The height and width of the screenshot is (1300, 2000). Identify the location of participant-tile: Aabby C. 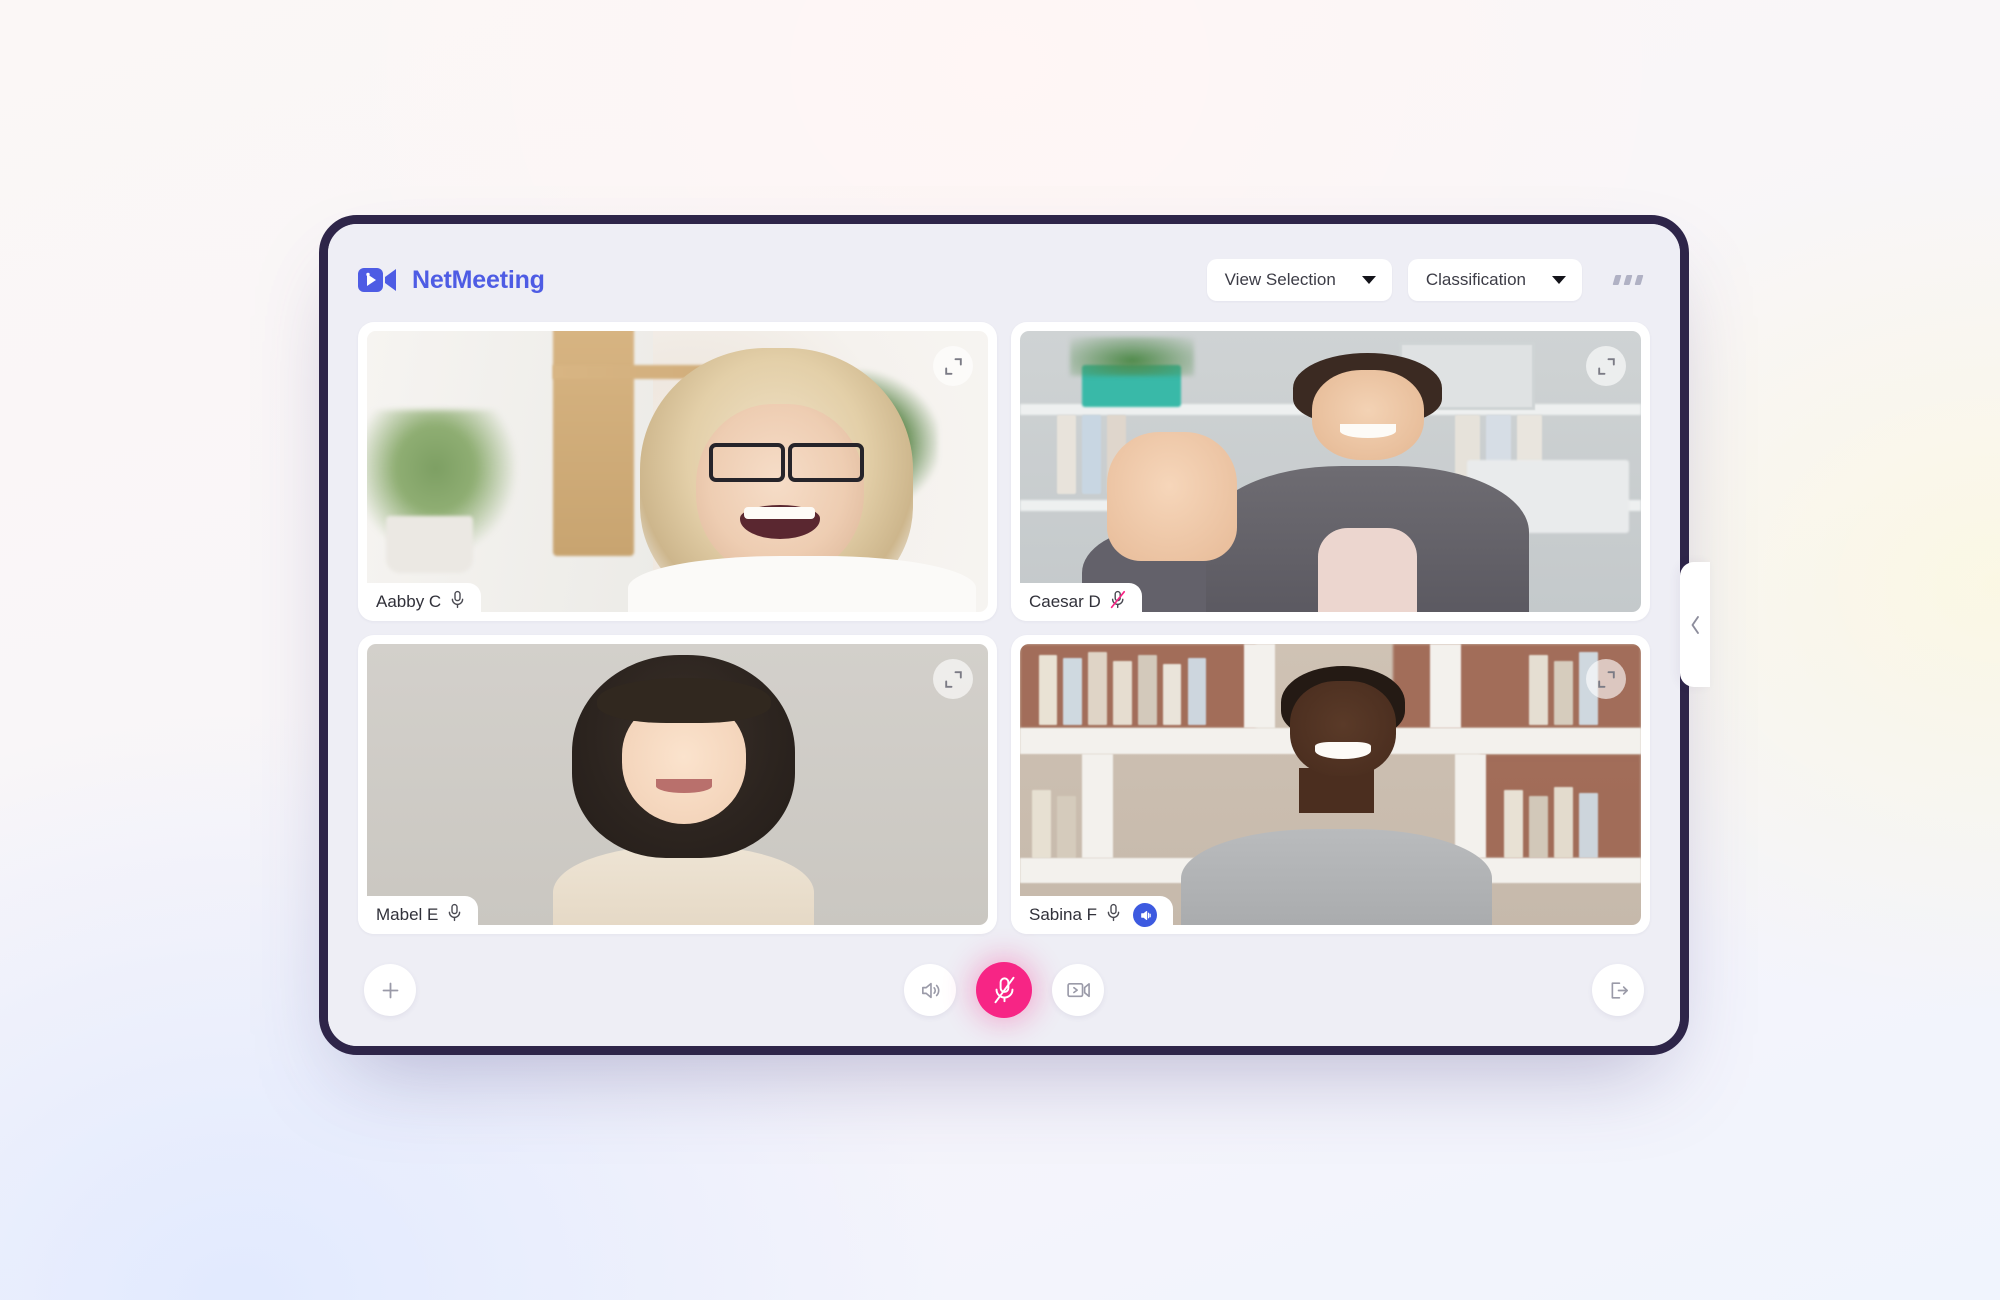
(677, 471).